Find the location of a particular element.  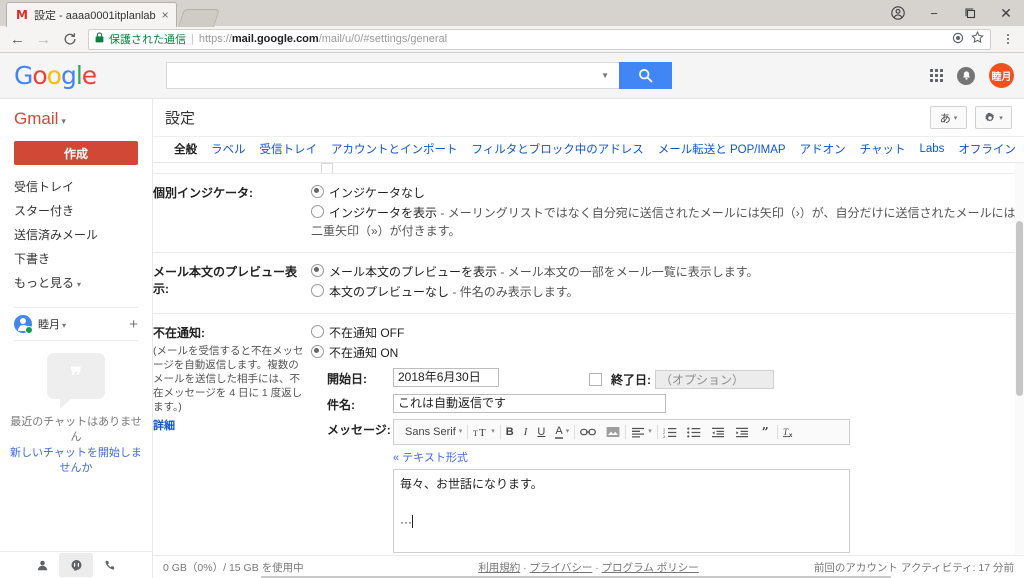

apps-grid-icon is located at coordinates (936, 75).